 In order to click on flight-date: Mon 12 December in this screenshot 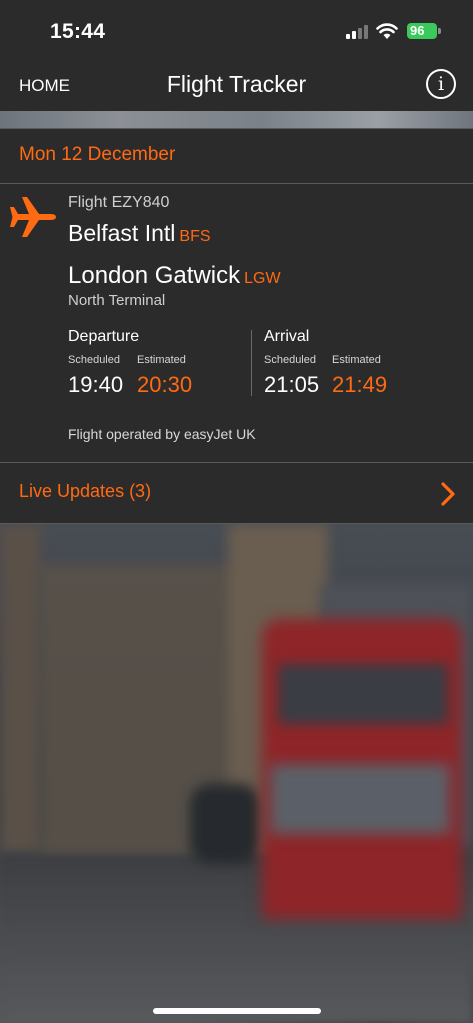, I will do `click(97, 154)`.